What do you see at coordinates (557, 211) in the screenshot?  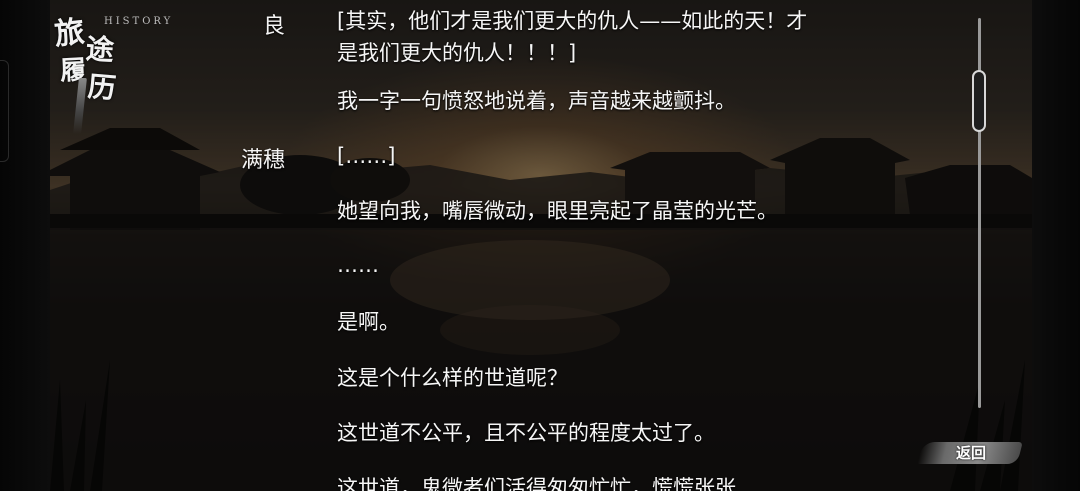 I see `narration-line: 她望向我，嘴唇微动，眼里亮起了晶莹的光芒。` at bounding box center [557, 211].